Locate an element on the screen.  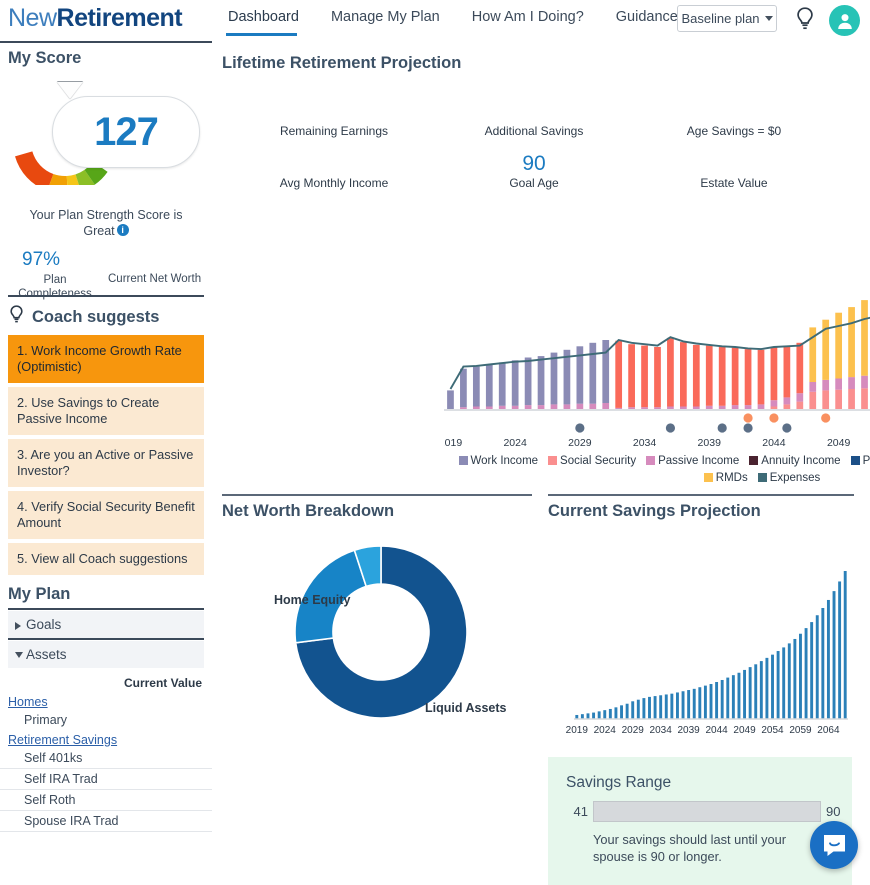
legend-label: Work Income is located at coordinates (504, 461).